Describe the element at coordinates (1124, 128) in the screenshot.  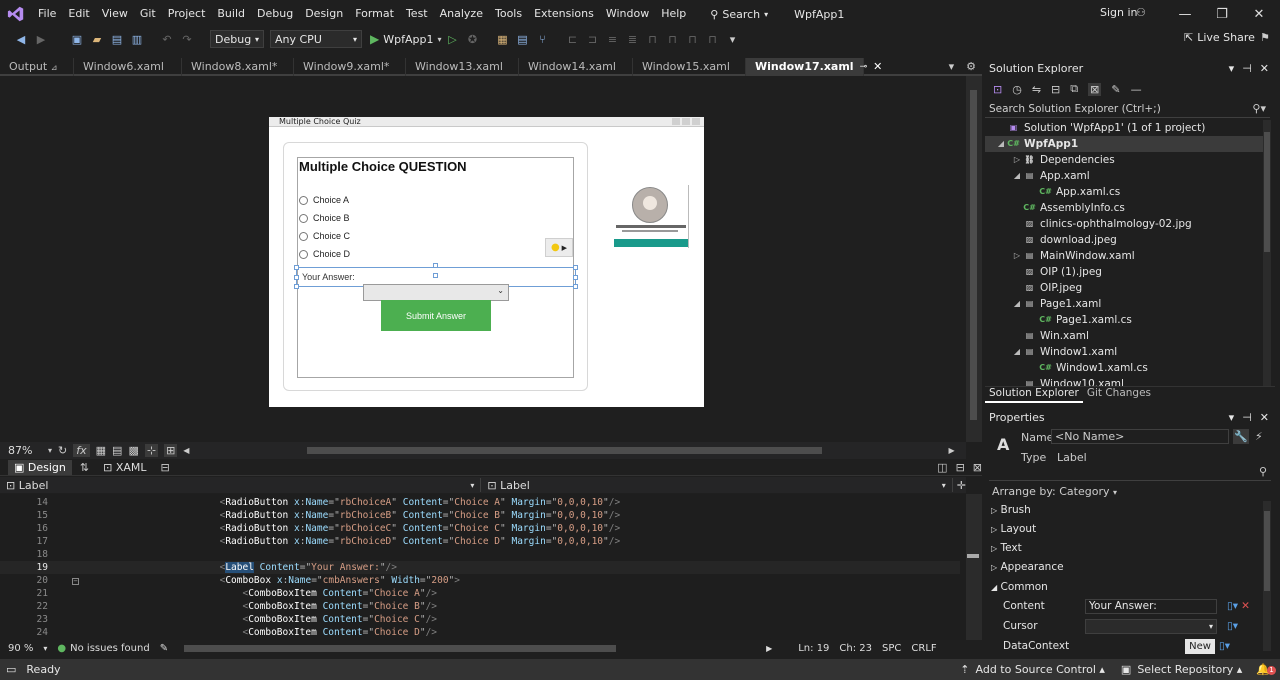
I see `tree-item: ▣ Solution 'WpfApp1' (1 of 1 project)` at that location.